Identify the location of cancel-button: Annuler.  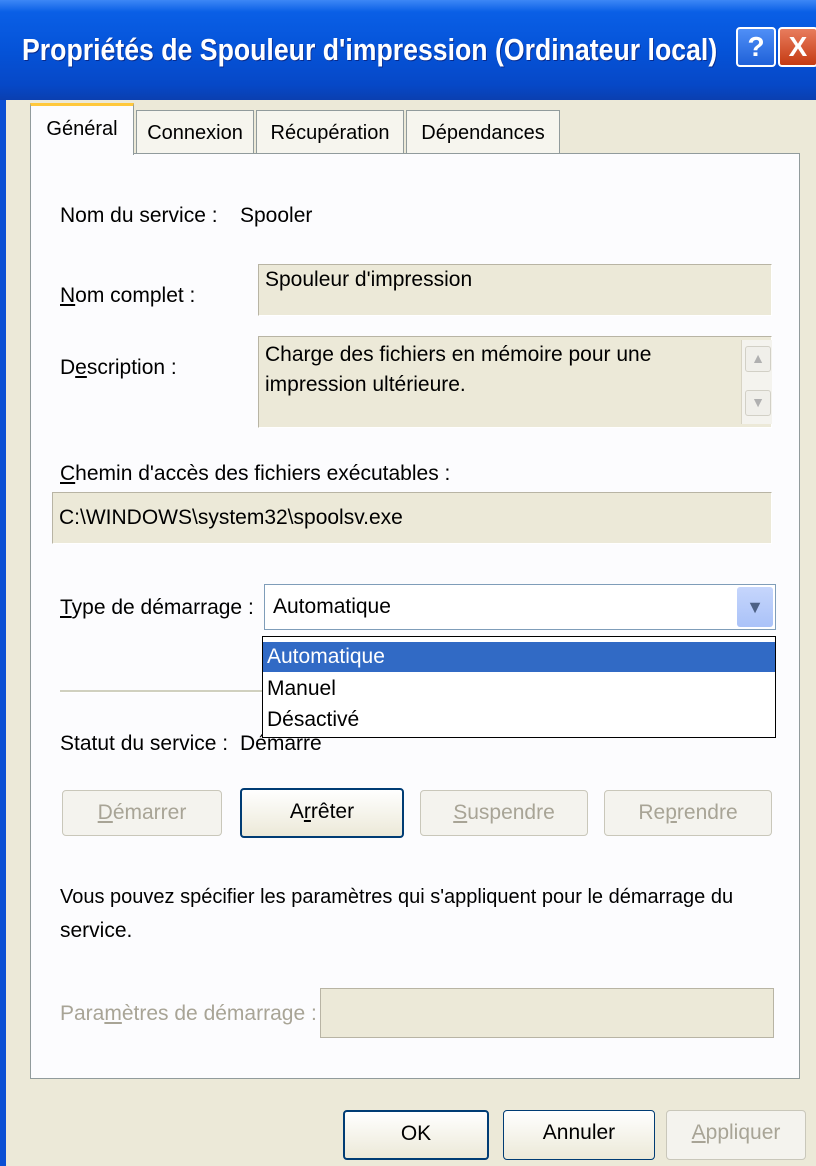
(579, 1135).